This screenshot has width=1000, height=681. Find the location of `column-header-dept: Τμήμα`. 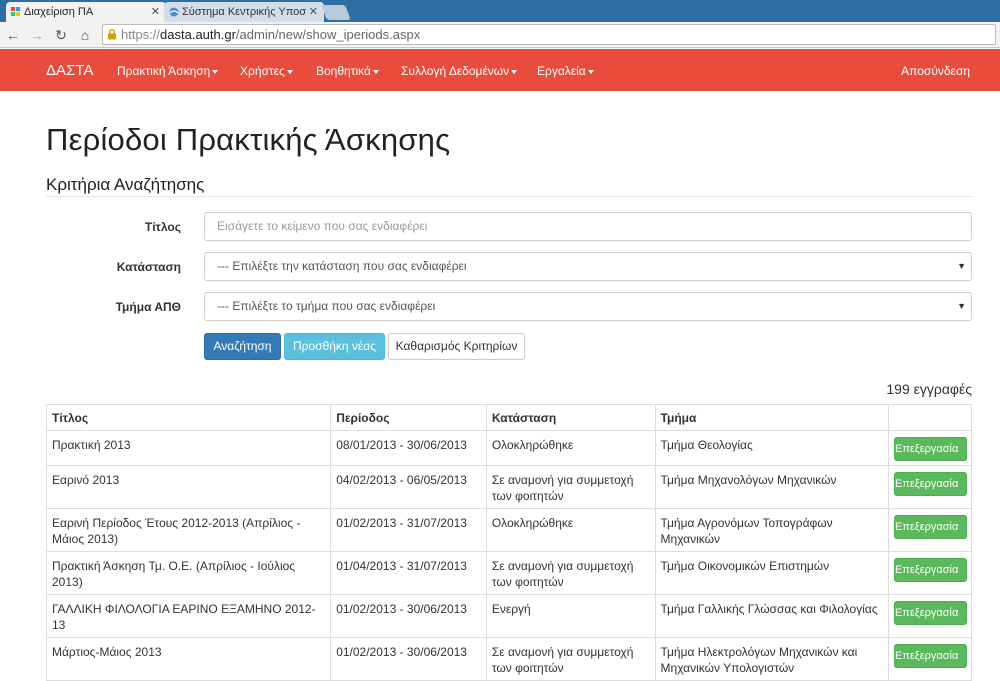

column-header-dept: Τμήμα is located at coordinates (771, 417).